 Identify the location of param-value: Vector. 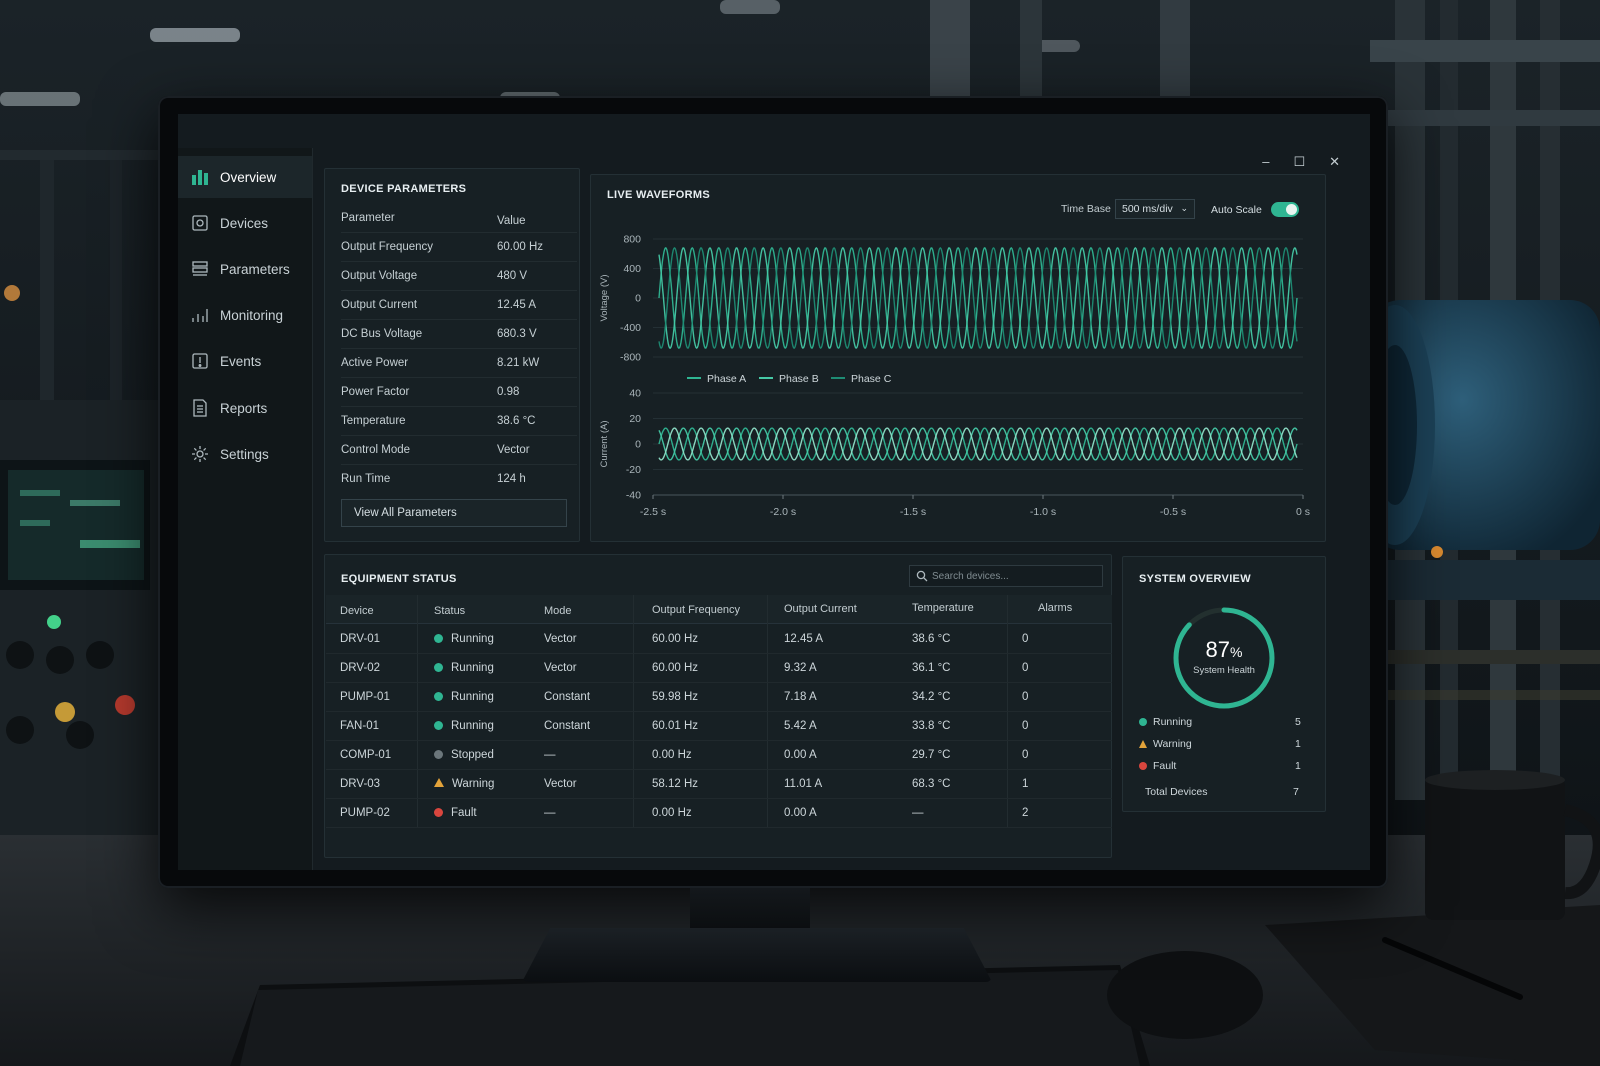
(513, 450).